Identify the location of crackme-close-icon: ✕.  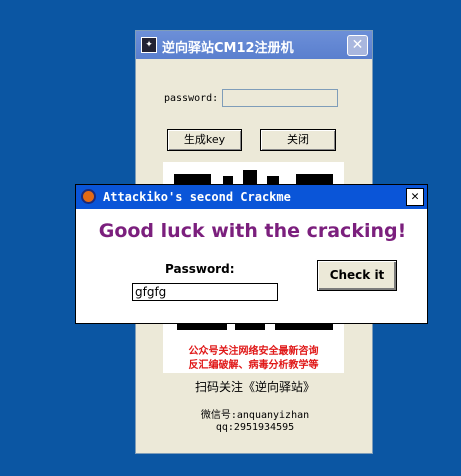
(415, 197).